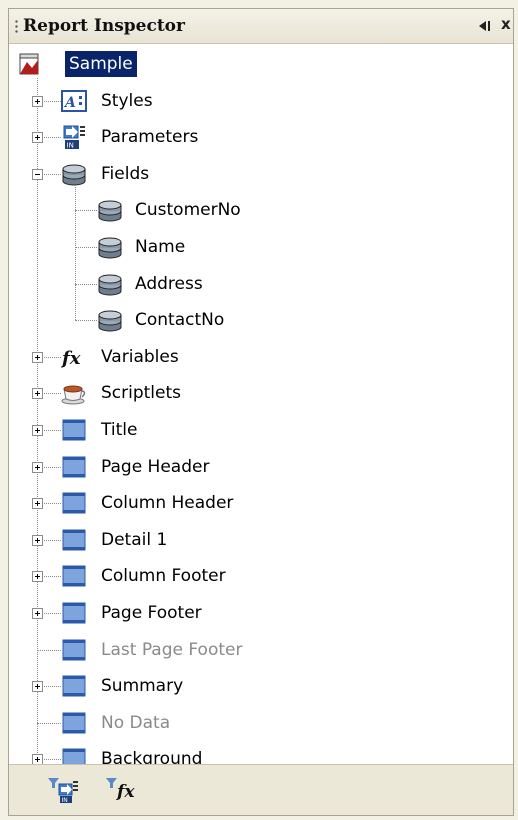  What do you see at coordinates (150, 137) in the screenshot?
I see `tree-node-label: Parameters` at bounding box center [150, 137].